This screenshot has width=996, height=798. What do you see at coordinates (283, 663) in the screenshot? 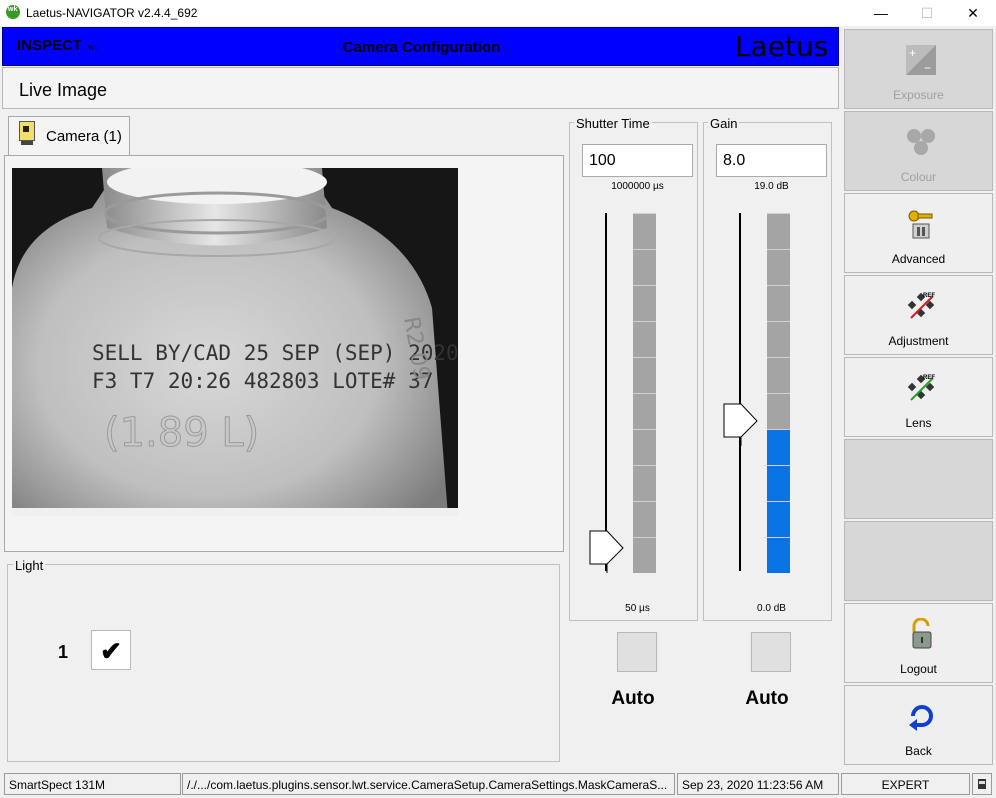
I see `light-group` at bounding box center [283, 663].